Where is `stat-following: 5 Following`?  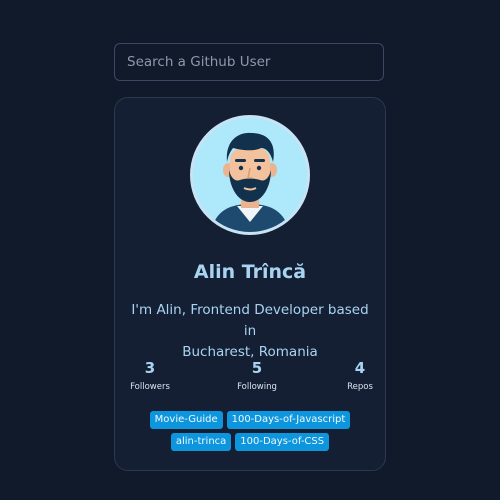 stat-following: 5 Following is located at coordinates (257, 375).